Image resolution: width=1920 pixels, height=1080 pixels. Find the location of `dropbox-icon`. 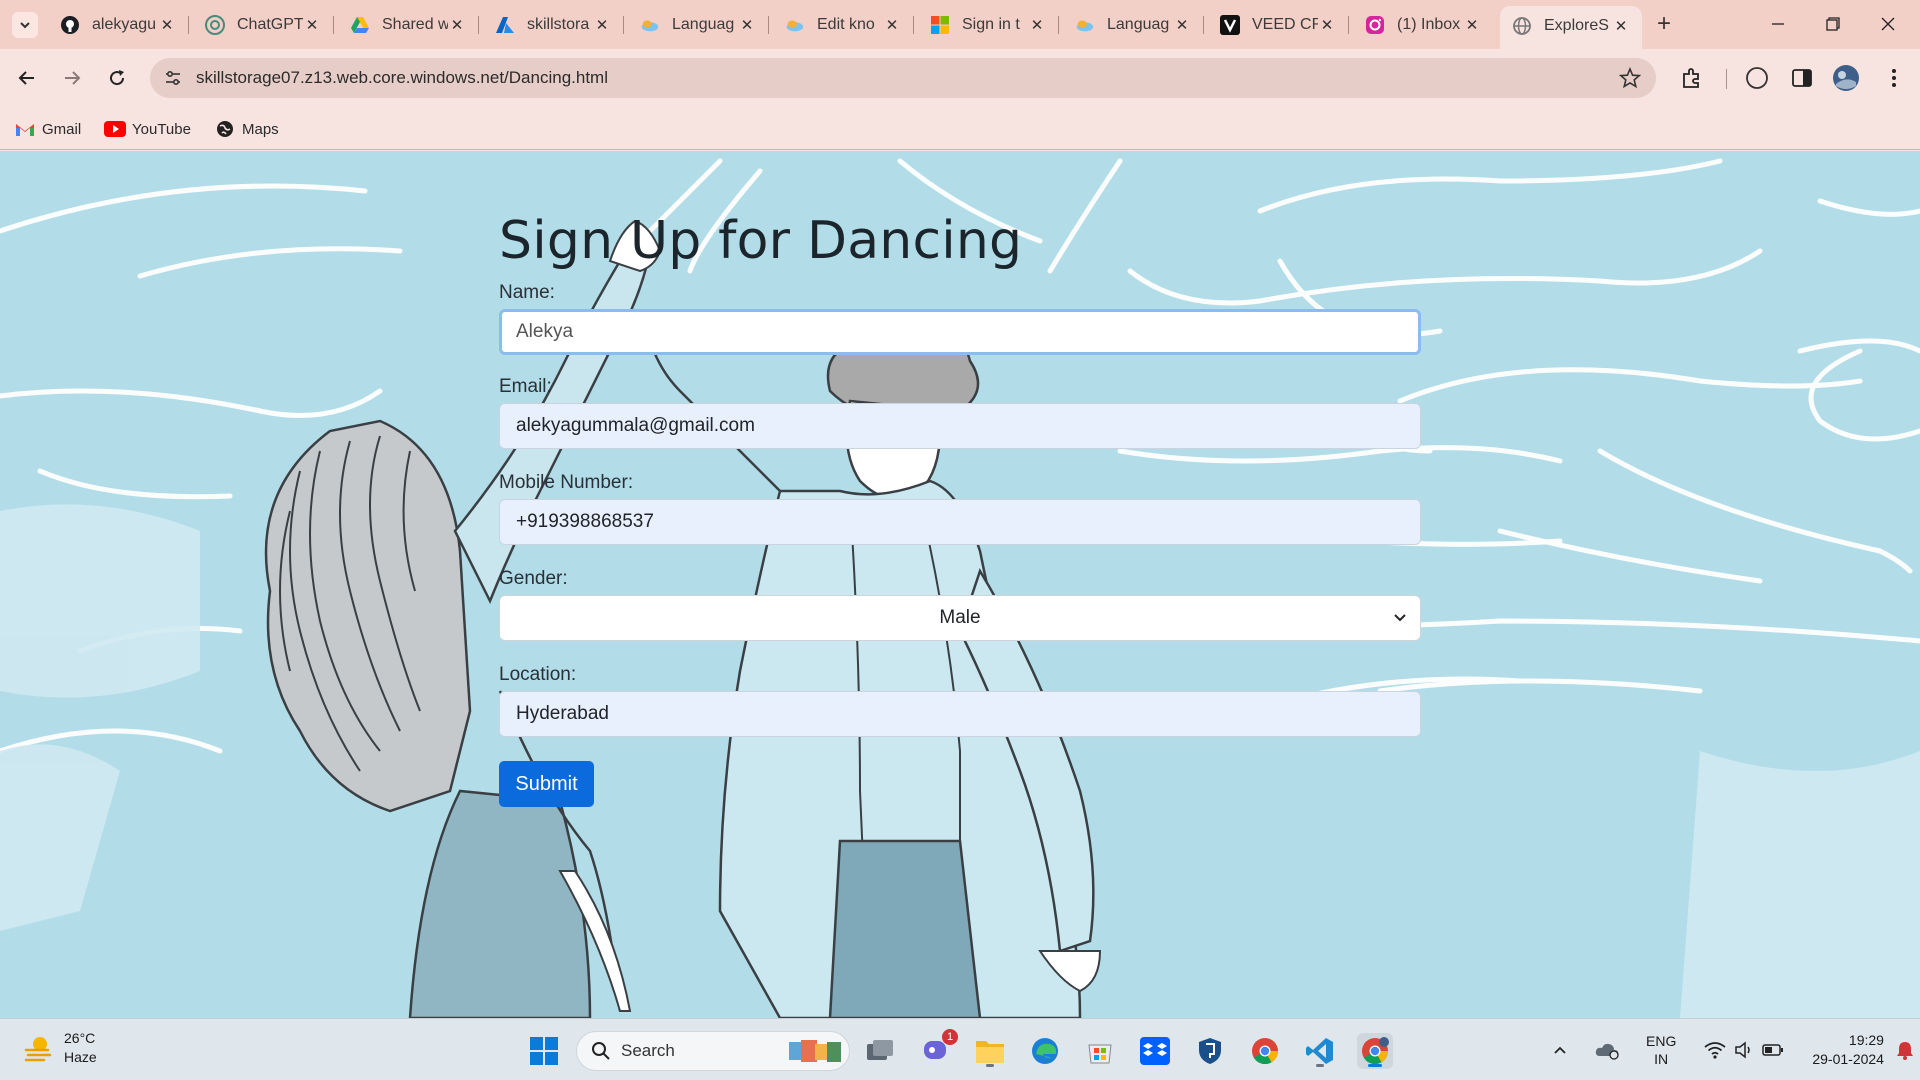

dropbox-icon is located at coordinates (1155, 1051).